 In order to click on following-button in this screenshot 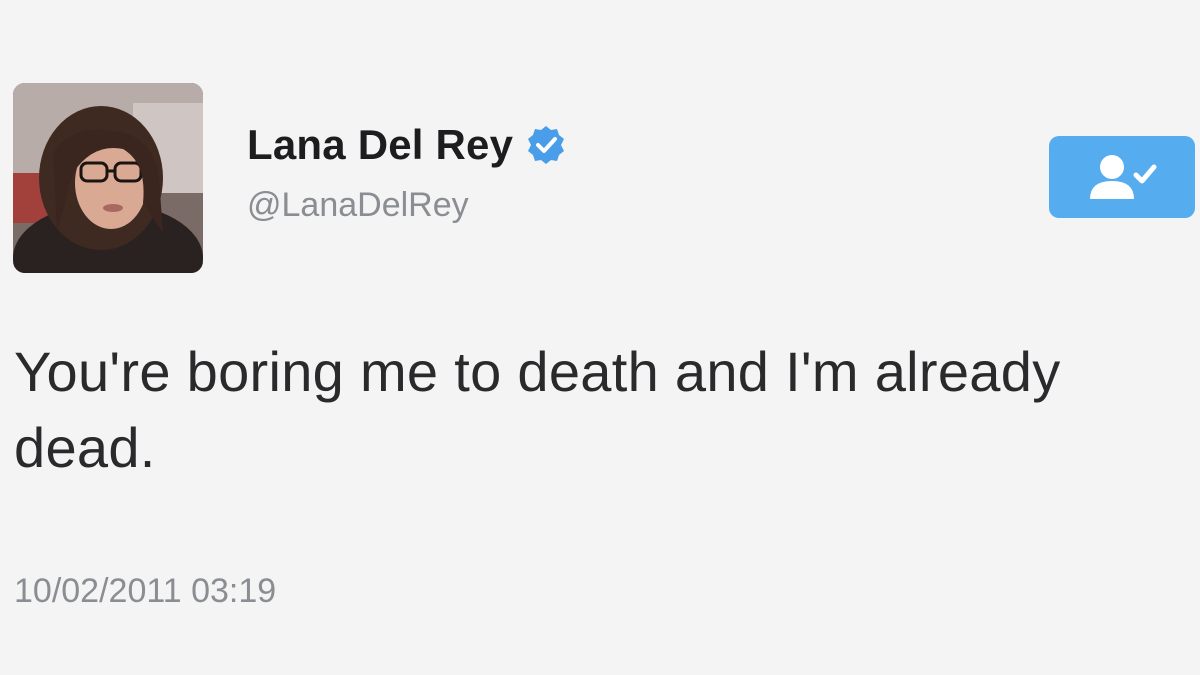, I will do `click(1122, 177)`.